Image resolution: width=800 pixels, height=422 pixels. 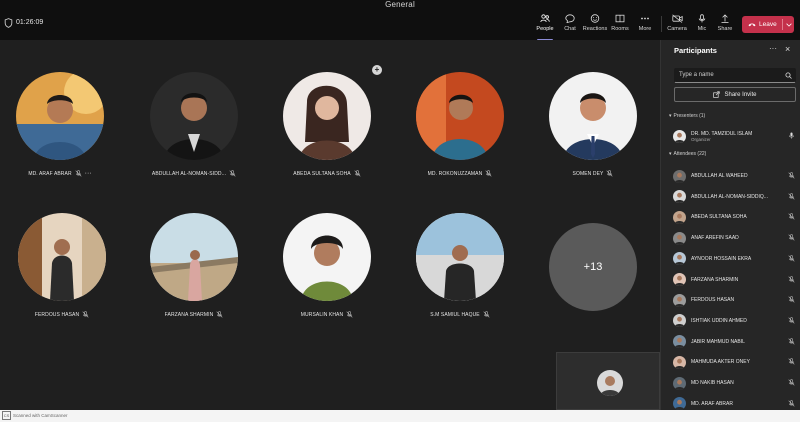 What do you see at coordinates (725, 29) in the screenshot?
I see `share-label: Share` at bounding box center [725, 29].